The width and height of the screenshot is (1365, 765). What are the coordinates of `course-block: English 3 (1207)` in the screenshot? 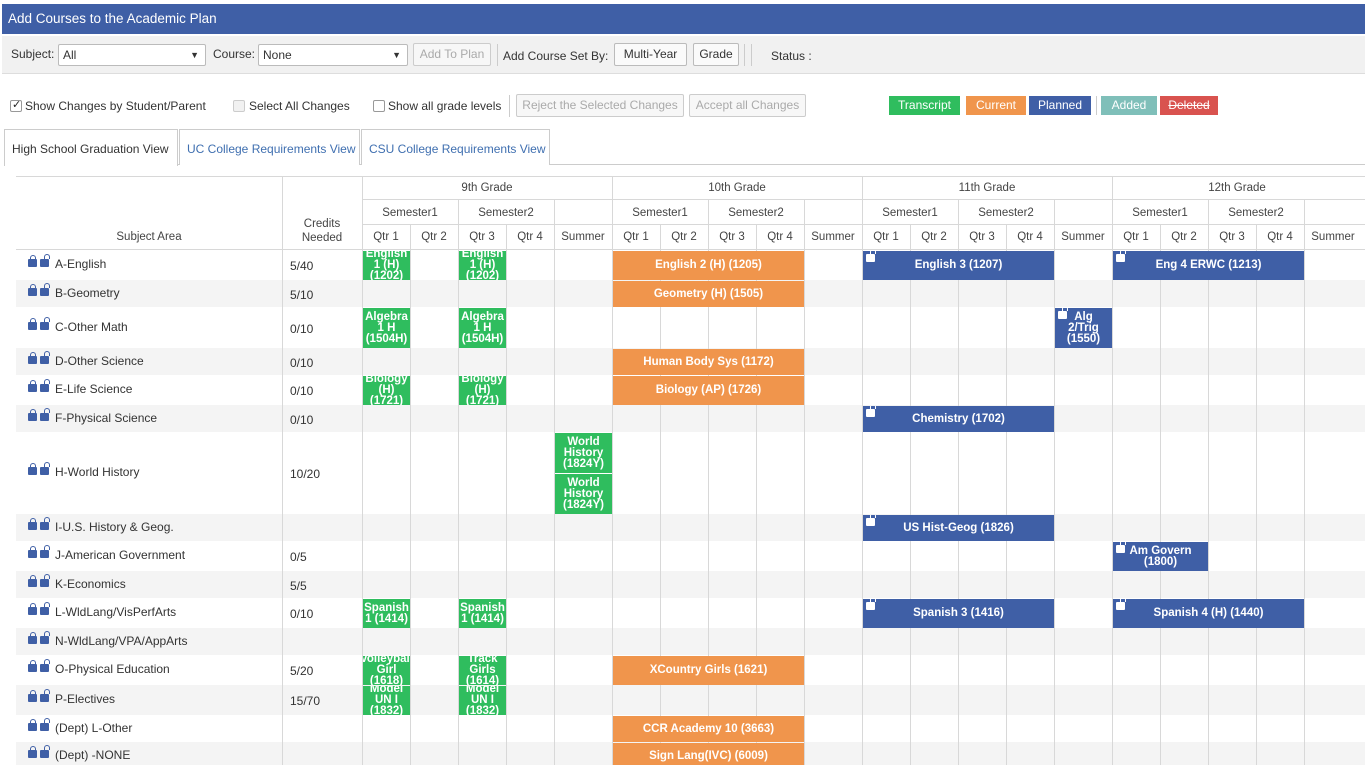 It's located at (958, 265).